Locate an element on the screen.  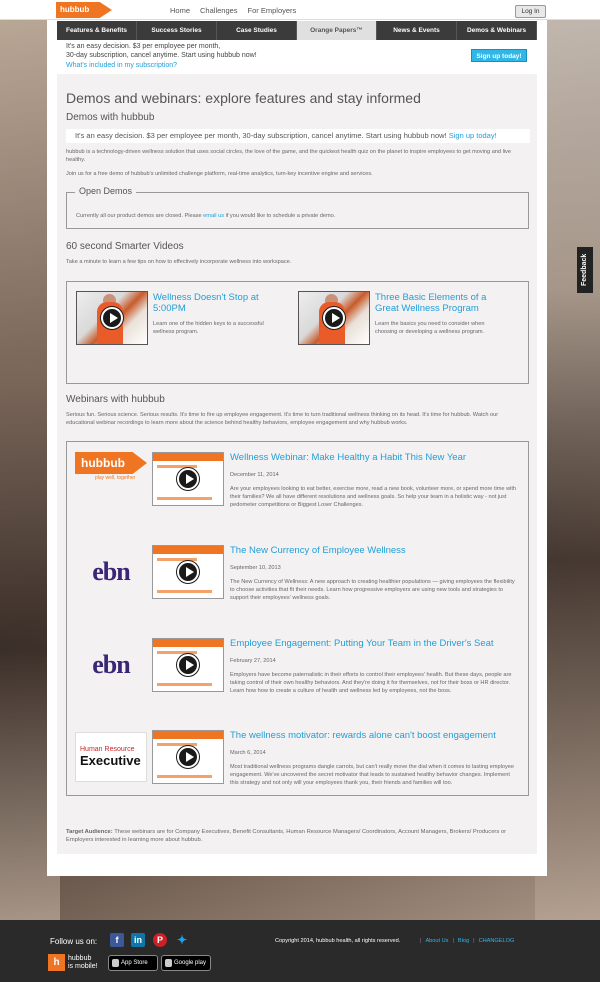
webinars-heading: Webinars with hubbub is located at coordinates (115, 399).